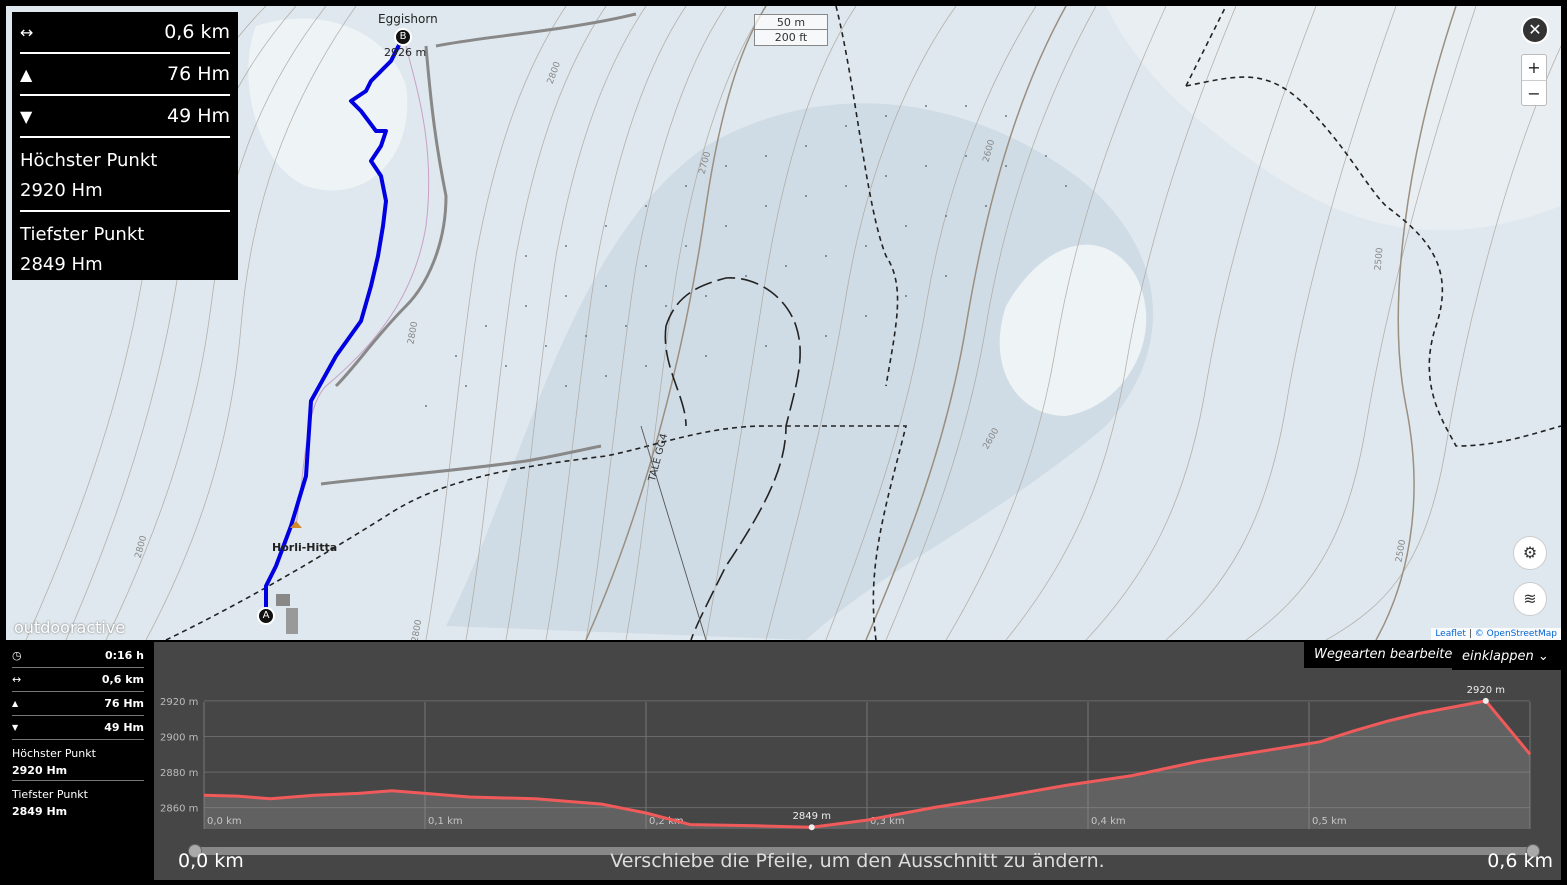  What do you see at coordinates (50, 794) in the screenshot?
I see `side-lowest-label: Tiefster Punkt` at bounding box center [50, 794].